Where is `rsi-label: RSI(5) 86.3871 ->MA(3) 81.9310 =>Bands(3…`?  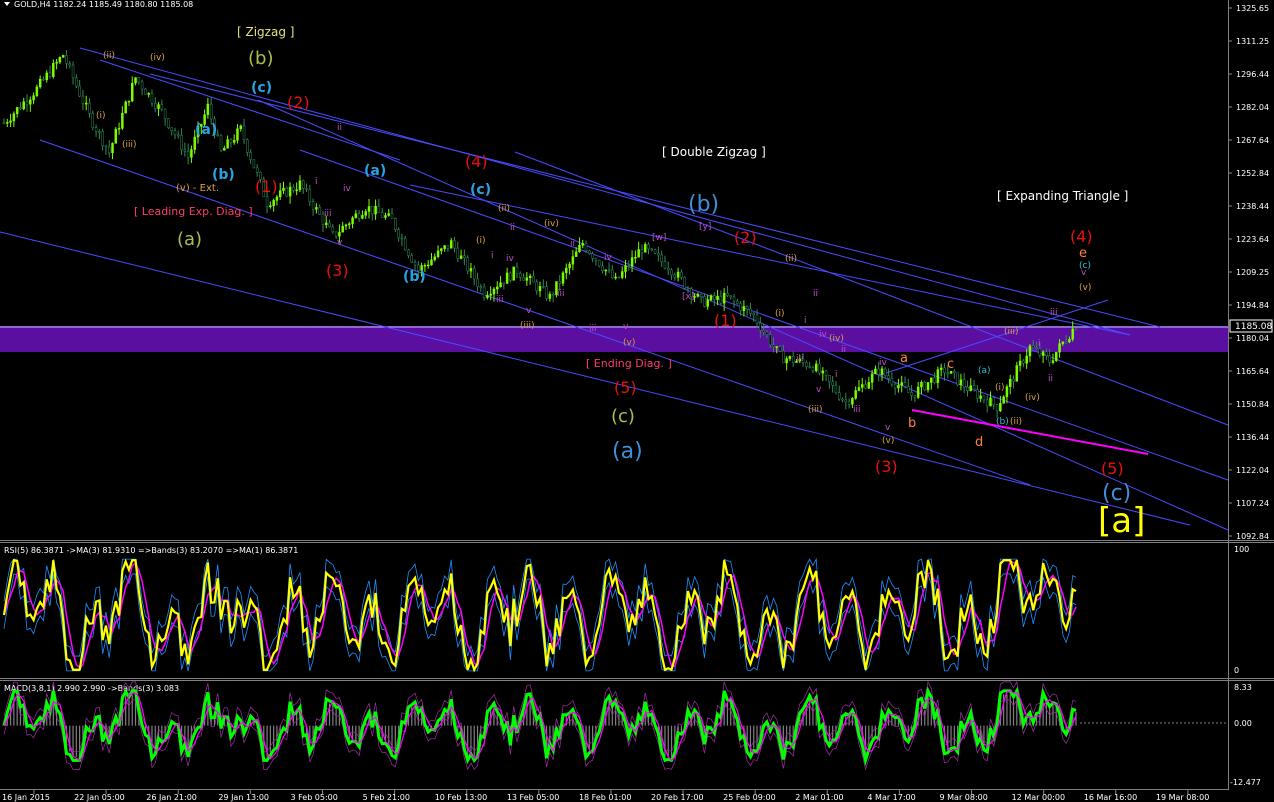 rsi-label: RSI(5) 86.3871 ->MA(3) 81.9310 =>Bands(3… is located at coordinates (151, 550).